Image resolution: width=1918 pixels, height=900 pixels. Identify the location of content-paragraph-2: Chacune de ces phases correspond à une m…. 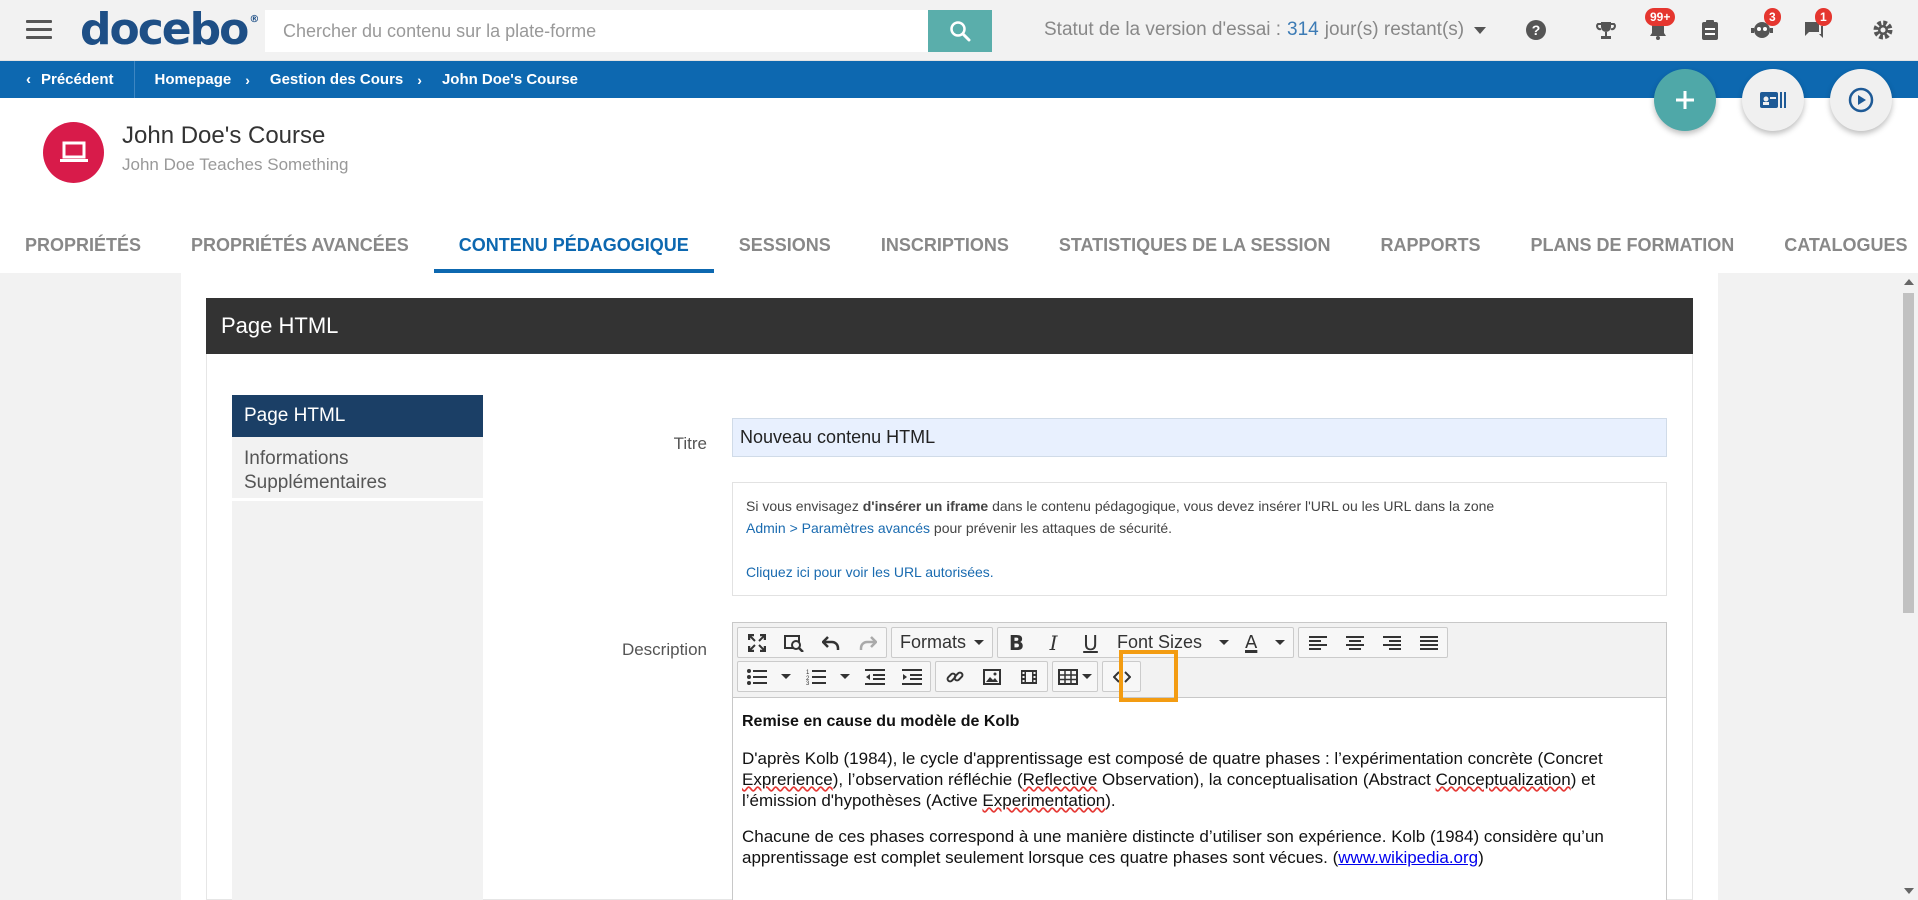
(1173, 847).